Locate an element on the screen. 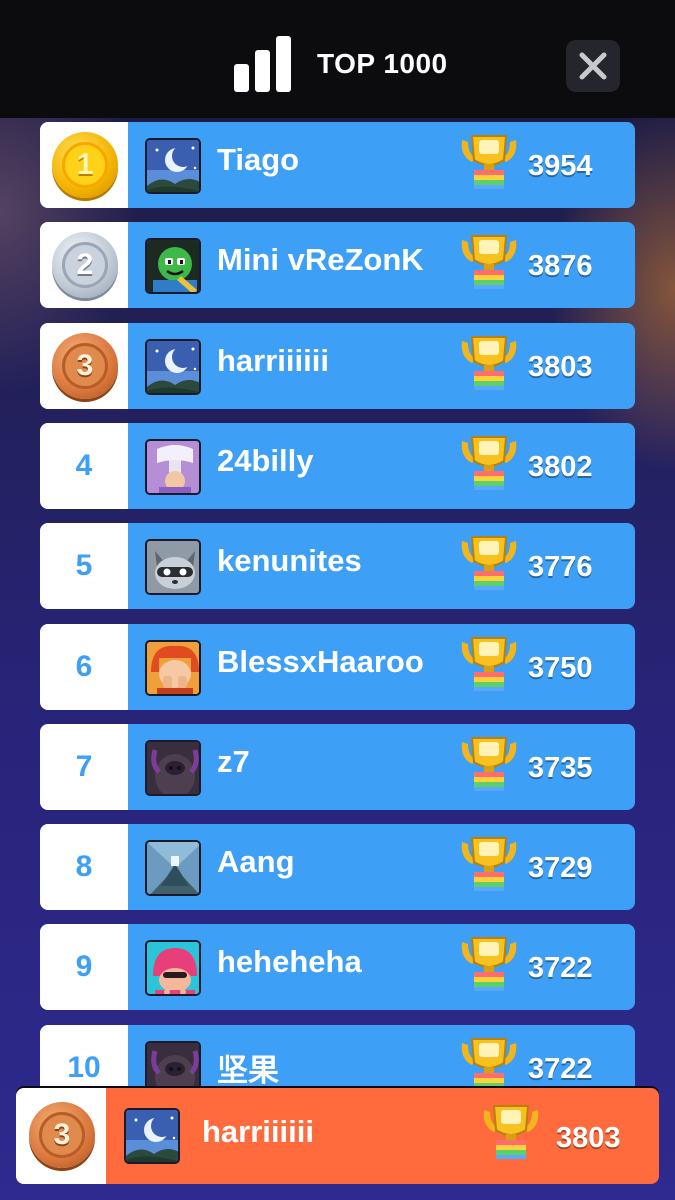  leaderboard-row: 5 kenunites 3776 is located at coordinates (337, 566).